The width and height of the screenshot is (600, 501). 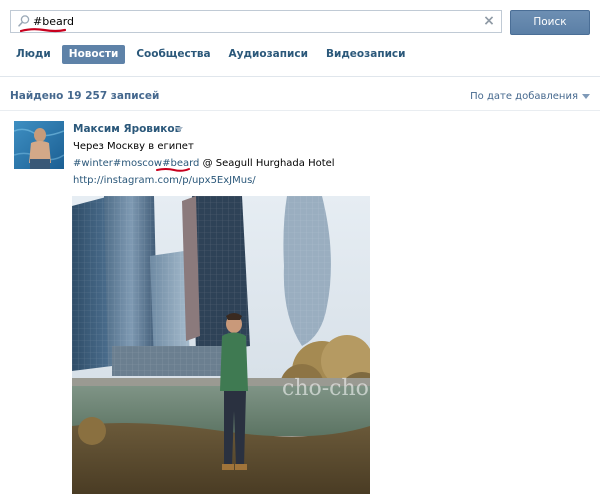 I want to click on post-author: Максим Яровиков, so click(x=127, y=129).